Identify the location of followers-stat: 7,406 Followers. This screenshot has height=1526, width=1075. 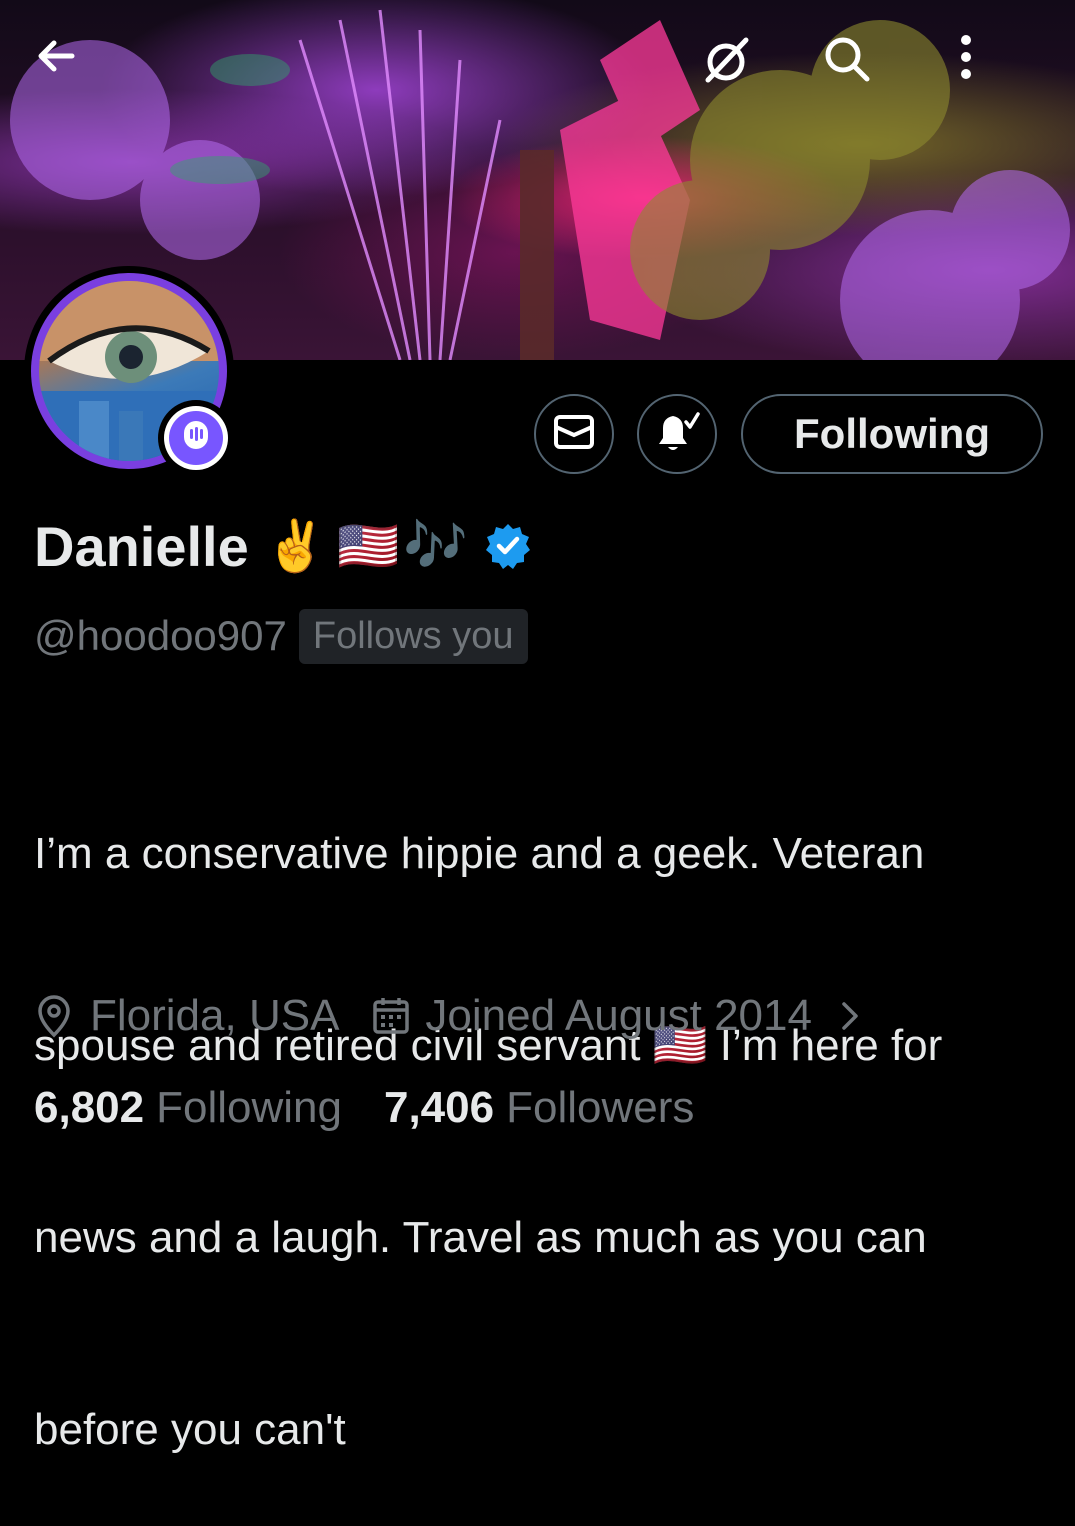
(539, 1108).